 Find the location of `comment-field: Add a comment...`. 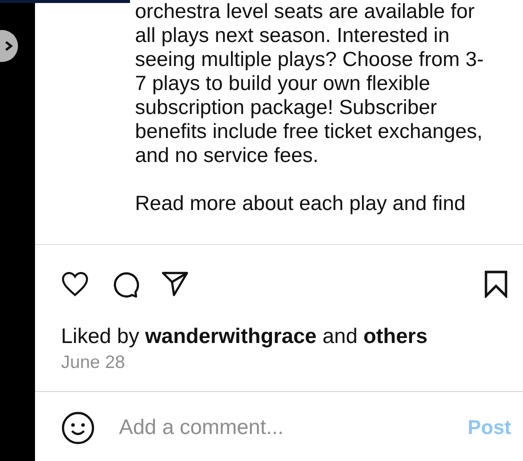

comment-field: Add a comment... is located at coordinates (281, 428).